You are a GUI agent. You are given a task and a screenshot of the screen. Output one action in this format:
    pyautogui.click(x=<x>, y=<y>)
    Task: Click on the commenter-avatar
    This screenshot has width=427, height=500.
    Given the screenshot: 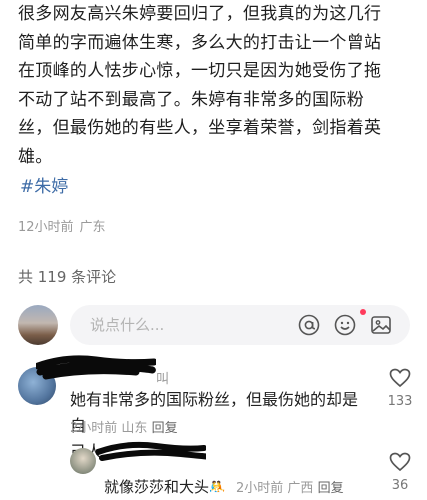 What is the action you would take?
    pyautogui.click(x=37, y=386)
    